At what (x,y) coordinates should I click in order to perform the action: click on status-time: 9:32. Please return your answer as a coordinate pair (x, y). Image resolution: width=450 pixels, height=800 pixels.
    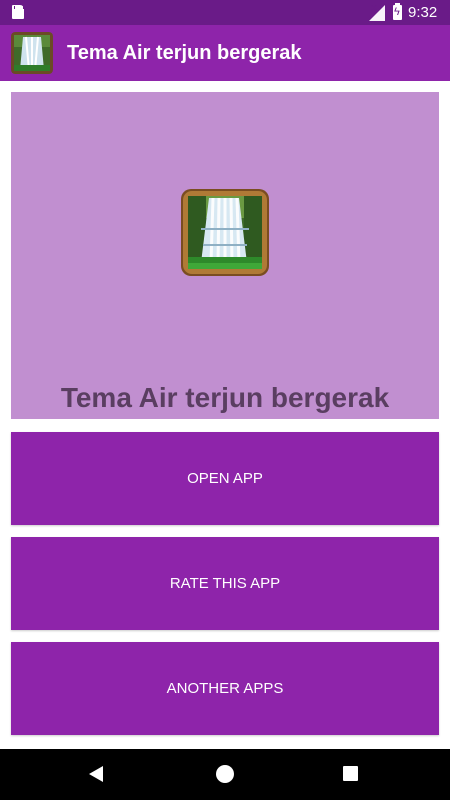
    Looking at the image, I should click on (423, 12).